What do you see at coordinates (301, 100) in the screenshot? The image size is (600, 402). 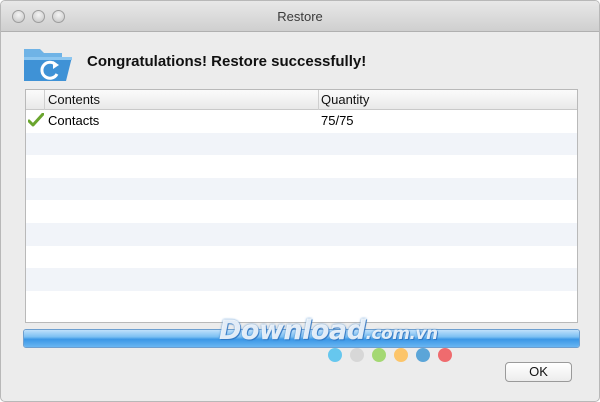 I see `table-header: Contents Quantity` at bounding box center [301, 100].